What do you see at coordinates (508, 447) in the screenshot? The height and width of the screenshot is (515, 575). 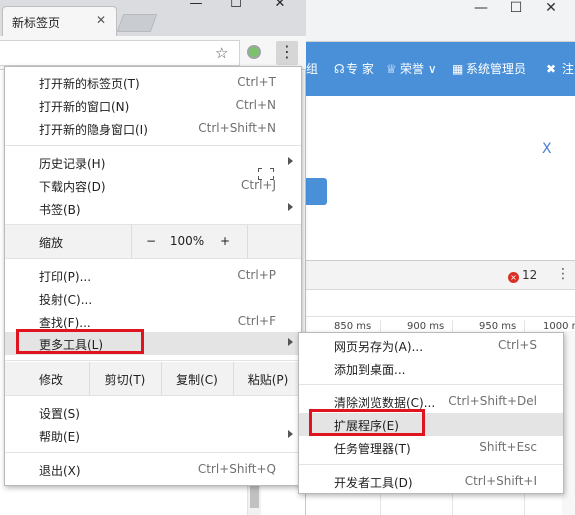 I see `menu-shortcut: Shift+Esc` at bounding box center [508, 447].